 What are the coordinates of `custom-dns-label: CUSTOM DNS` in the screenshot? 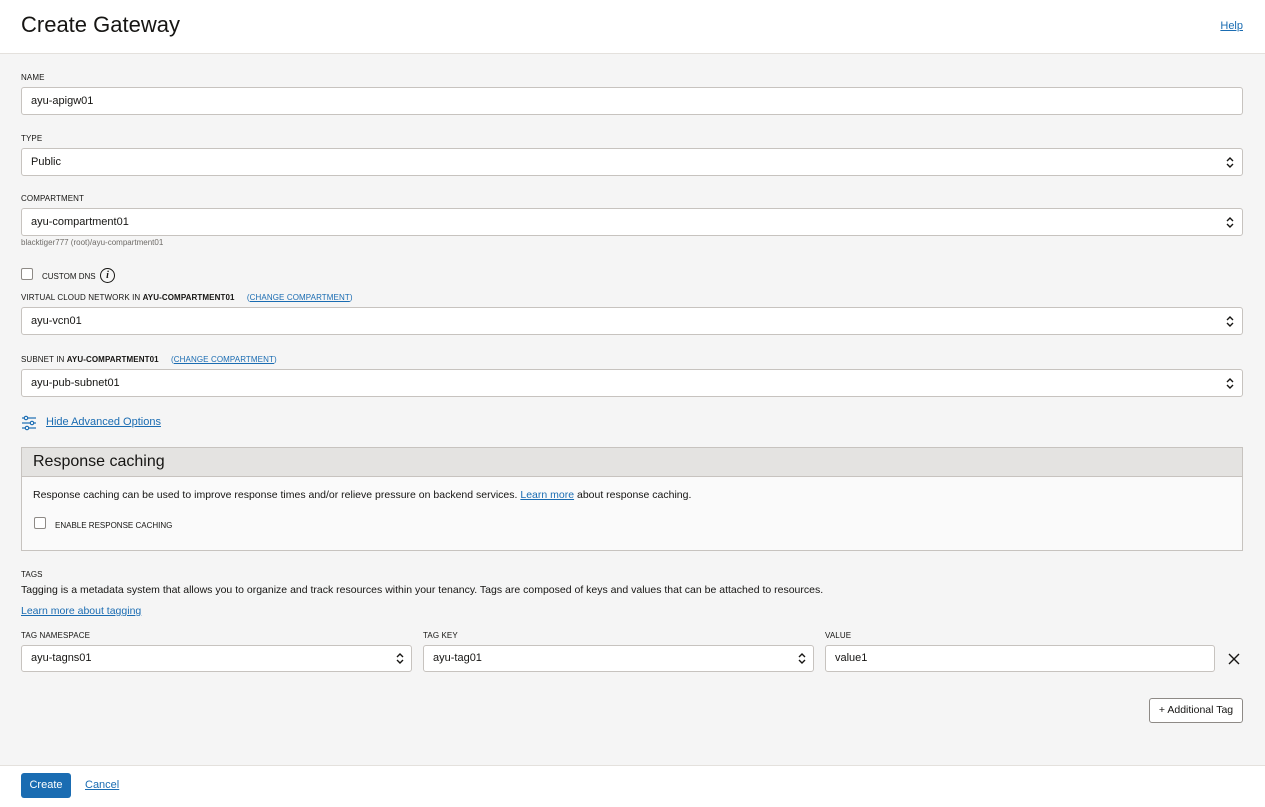 It's located at (69, 276).